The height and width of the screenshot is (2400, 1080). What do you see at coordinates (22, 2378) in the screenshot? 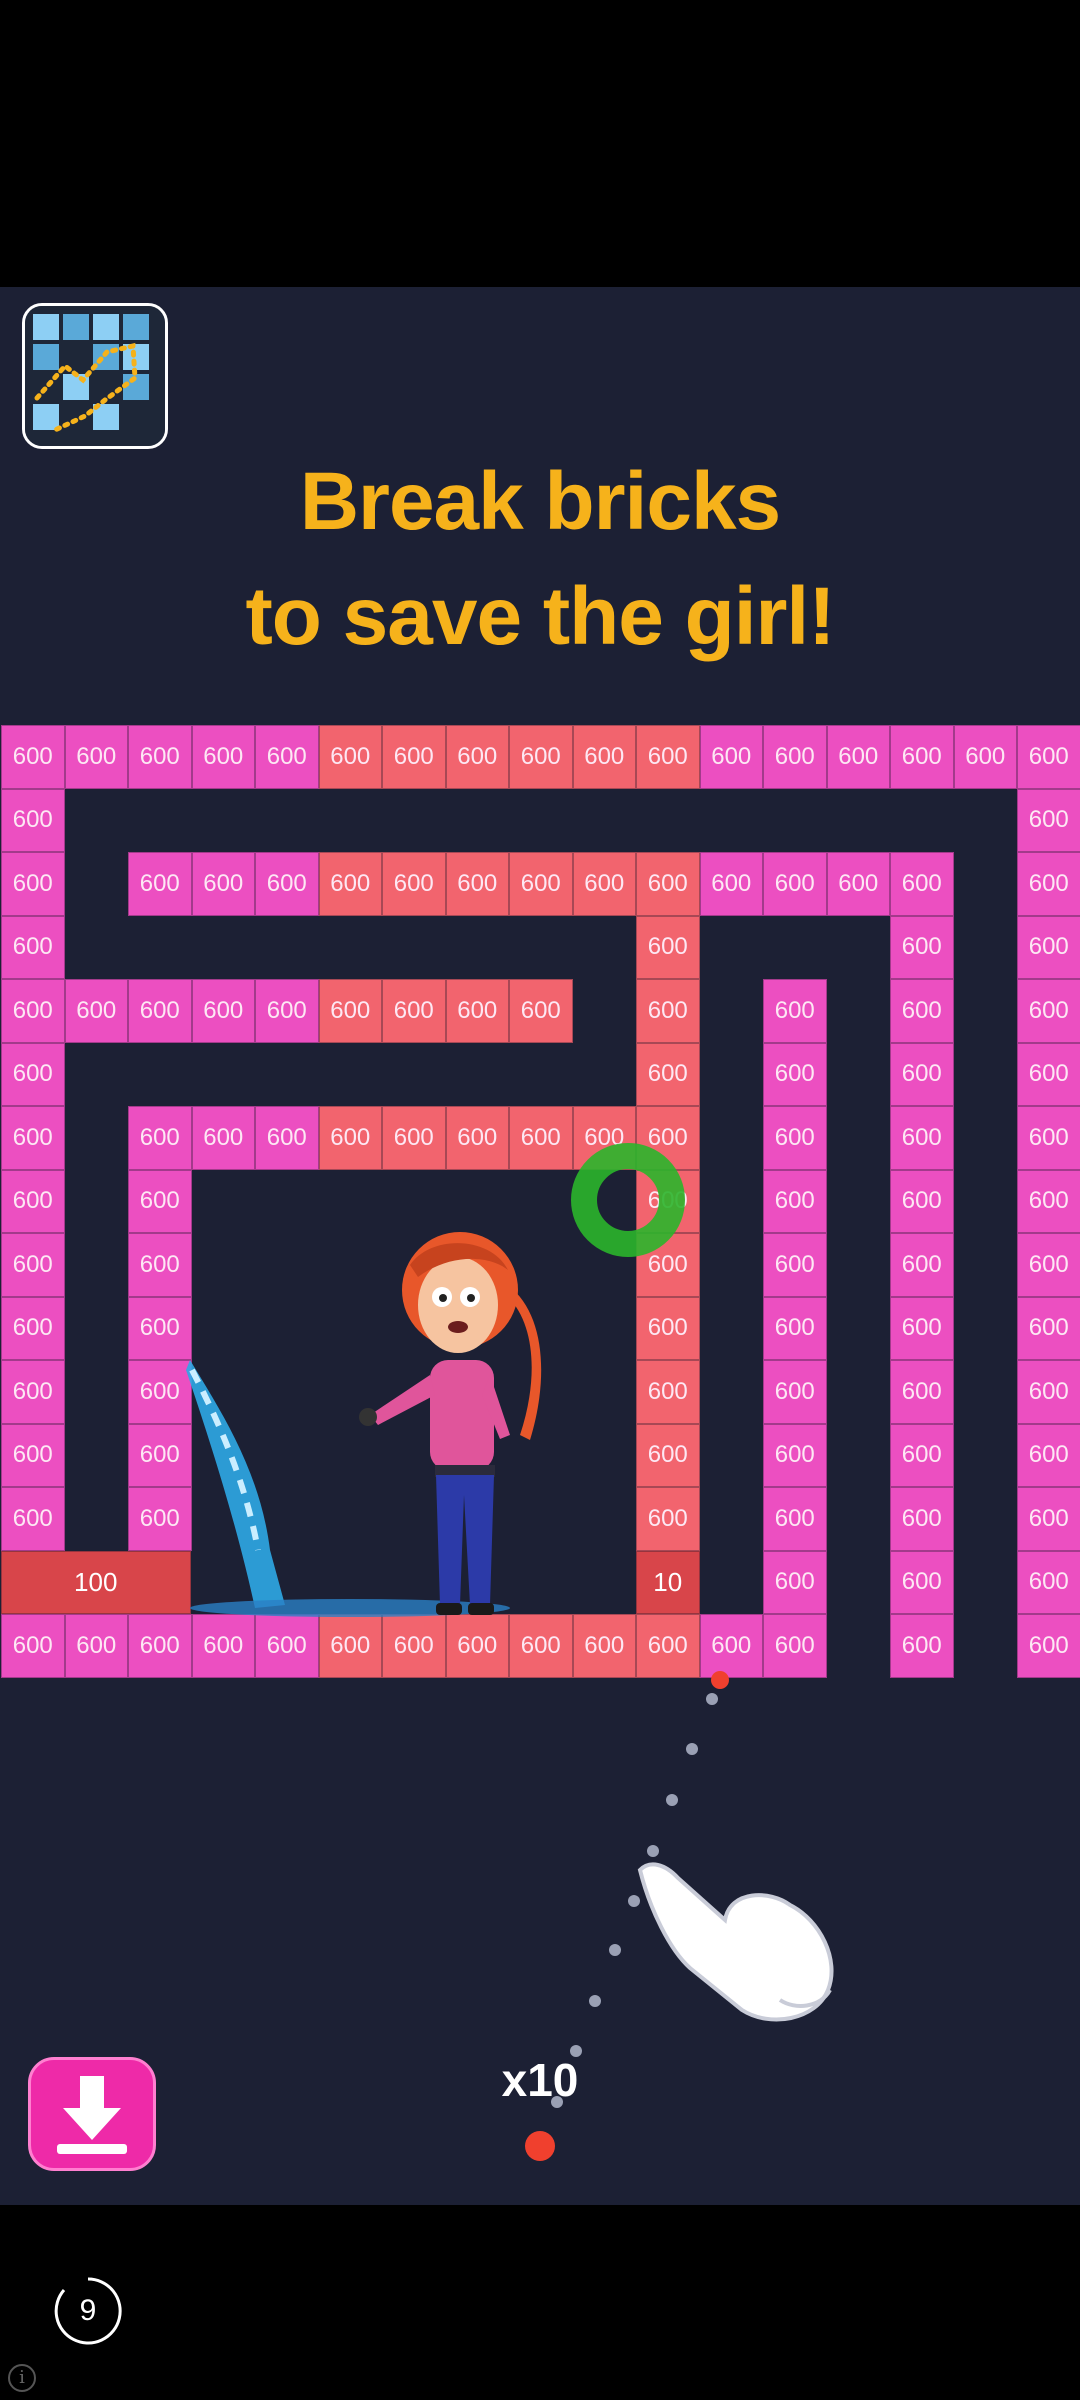
I see `info-icon: i` at bounding box center [22, 2378].